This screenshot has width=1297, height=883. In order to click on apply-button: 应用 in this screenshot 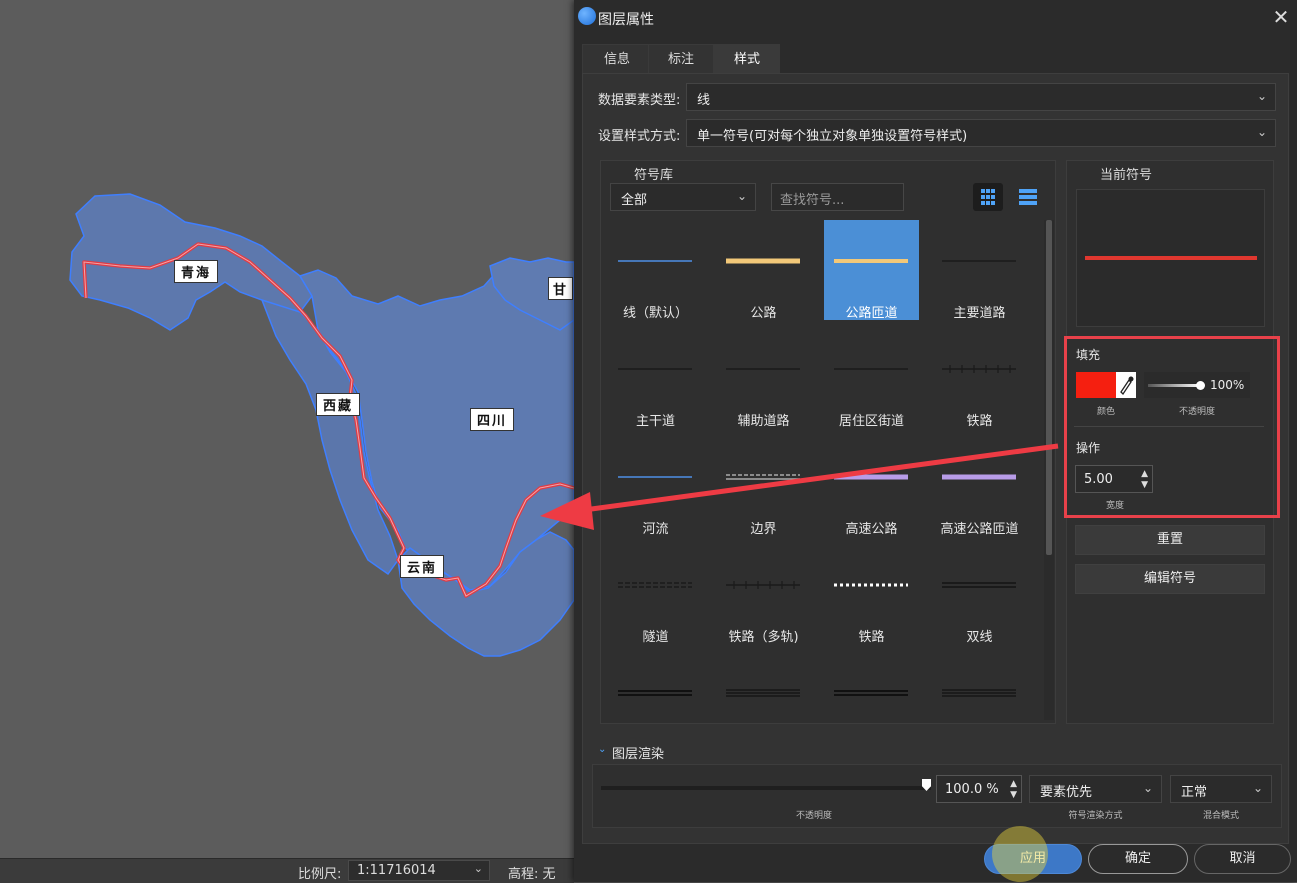, I will do `click(1033, 859)`.